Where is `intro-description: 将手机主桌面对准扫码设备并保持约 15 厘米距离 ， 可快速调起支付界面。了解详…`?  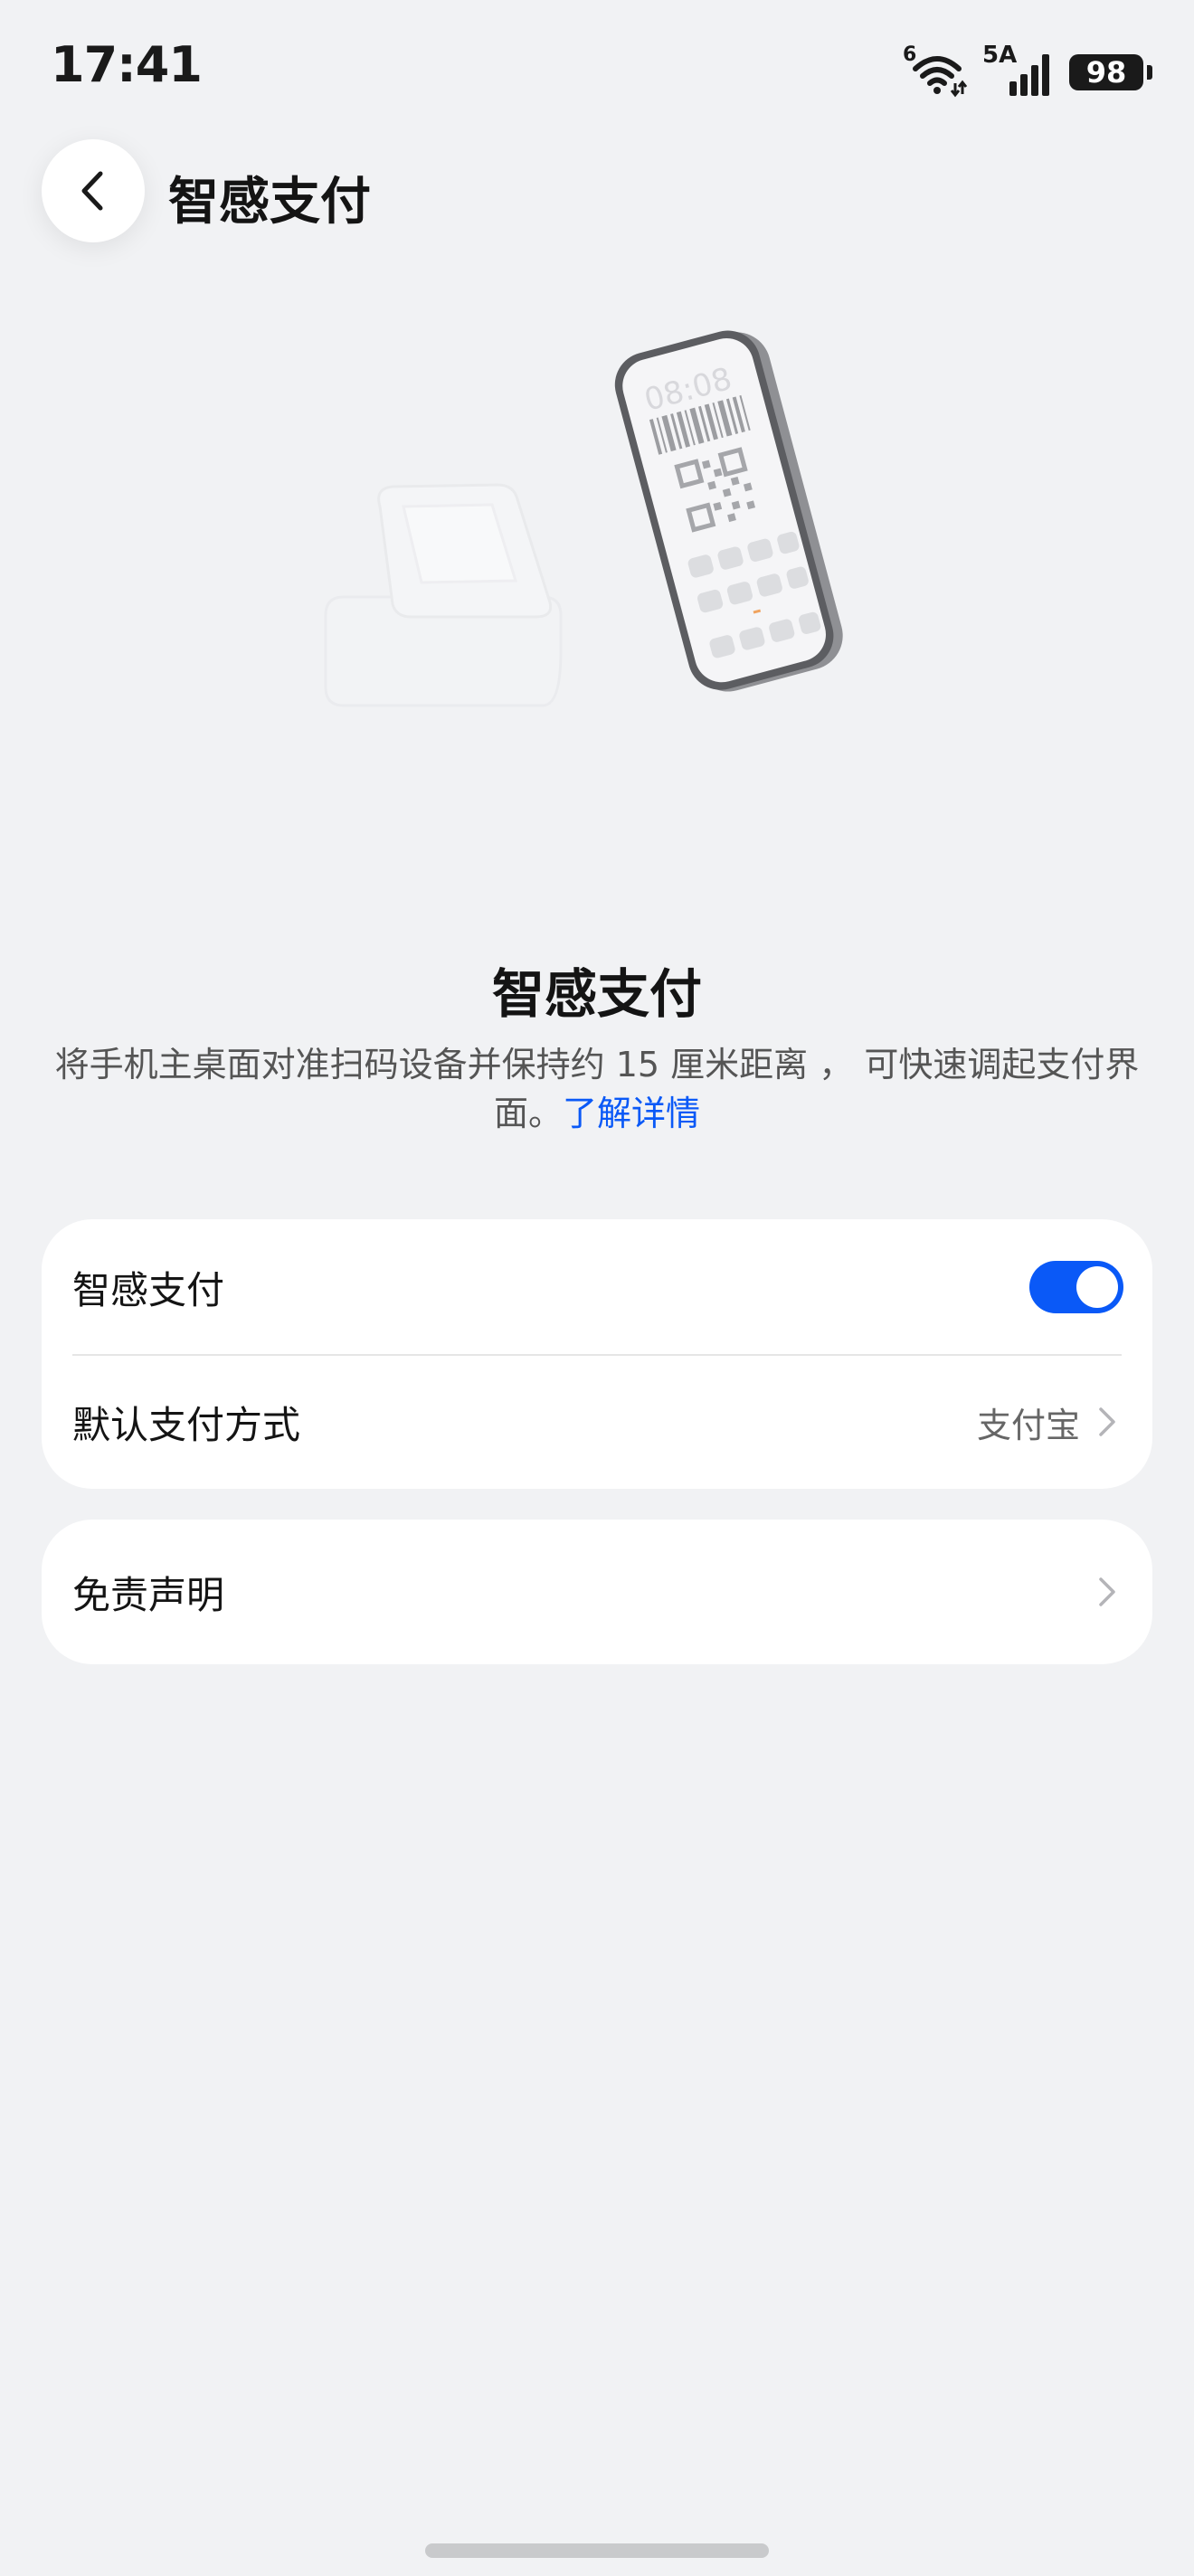
intro-description: 将手机主桌面对准扫码设备并保持约 15 厘米距离 ， 可快速调起支付界面。了解详… is located at coordinates (597, 1089).